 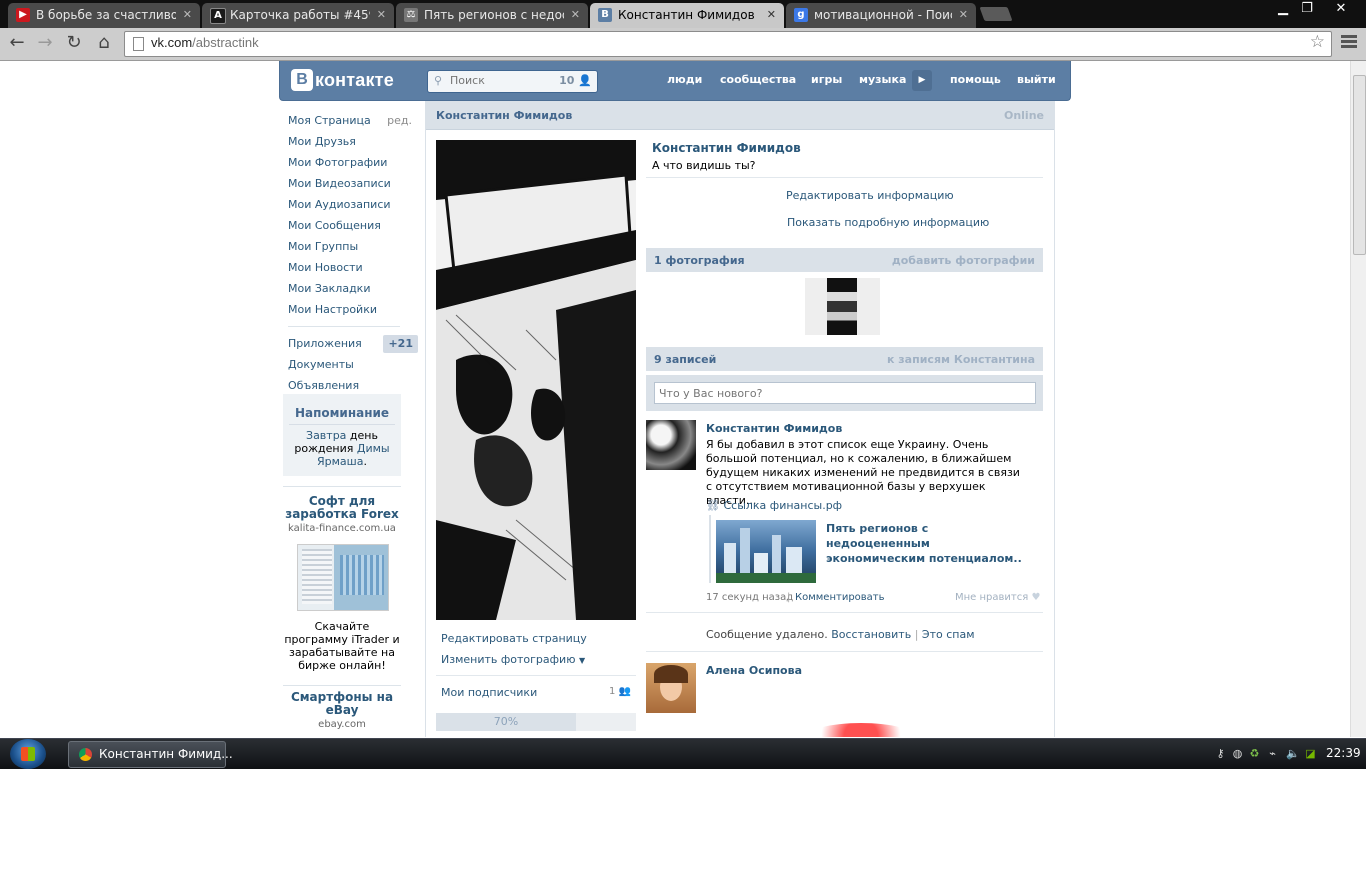 I want to click on menu-documents: Документы, so click(x=354, y=364).